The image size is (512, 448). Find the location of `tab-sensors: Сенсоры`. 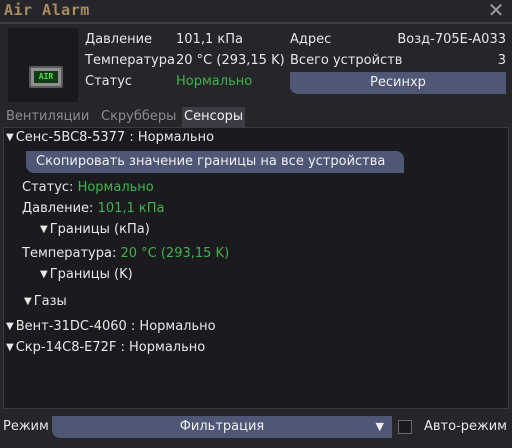

tab-sensors: Сенсоры is located at coordinates (214, 117).